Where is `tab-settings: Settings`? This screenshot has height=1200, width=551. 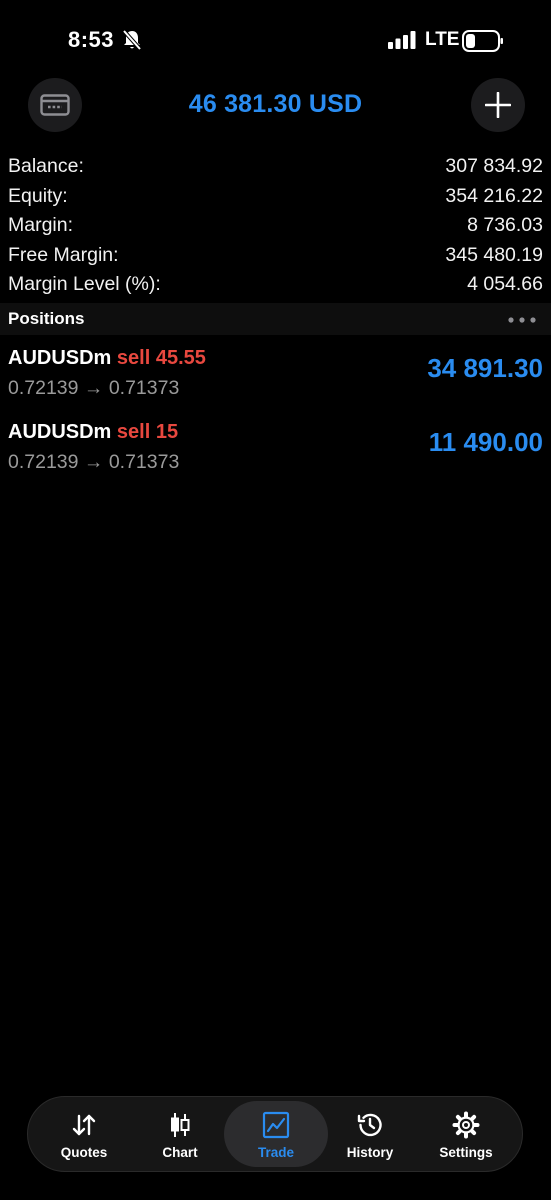
tab-settings: Settings is located at coordinates (466, 1134).